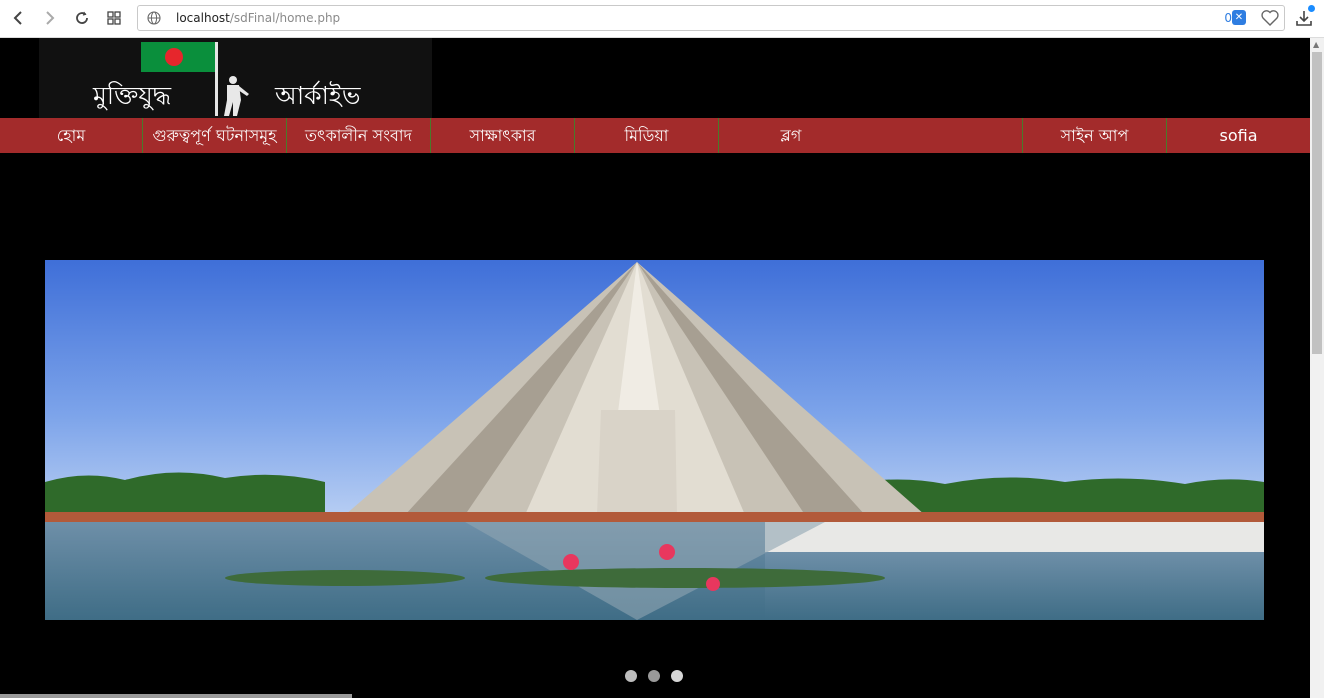 This screenshot has height=698, width=1324. What do you see at coordinates (71, 135) in the screenshot?
I see `menu-item-home: হোম` at bounding box center [71, 135].